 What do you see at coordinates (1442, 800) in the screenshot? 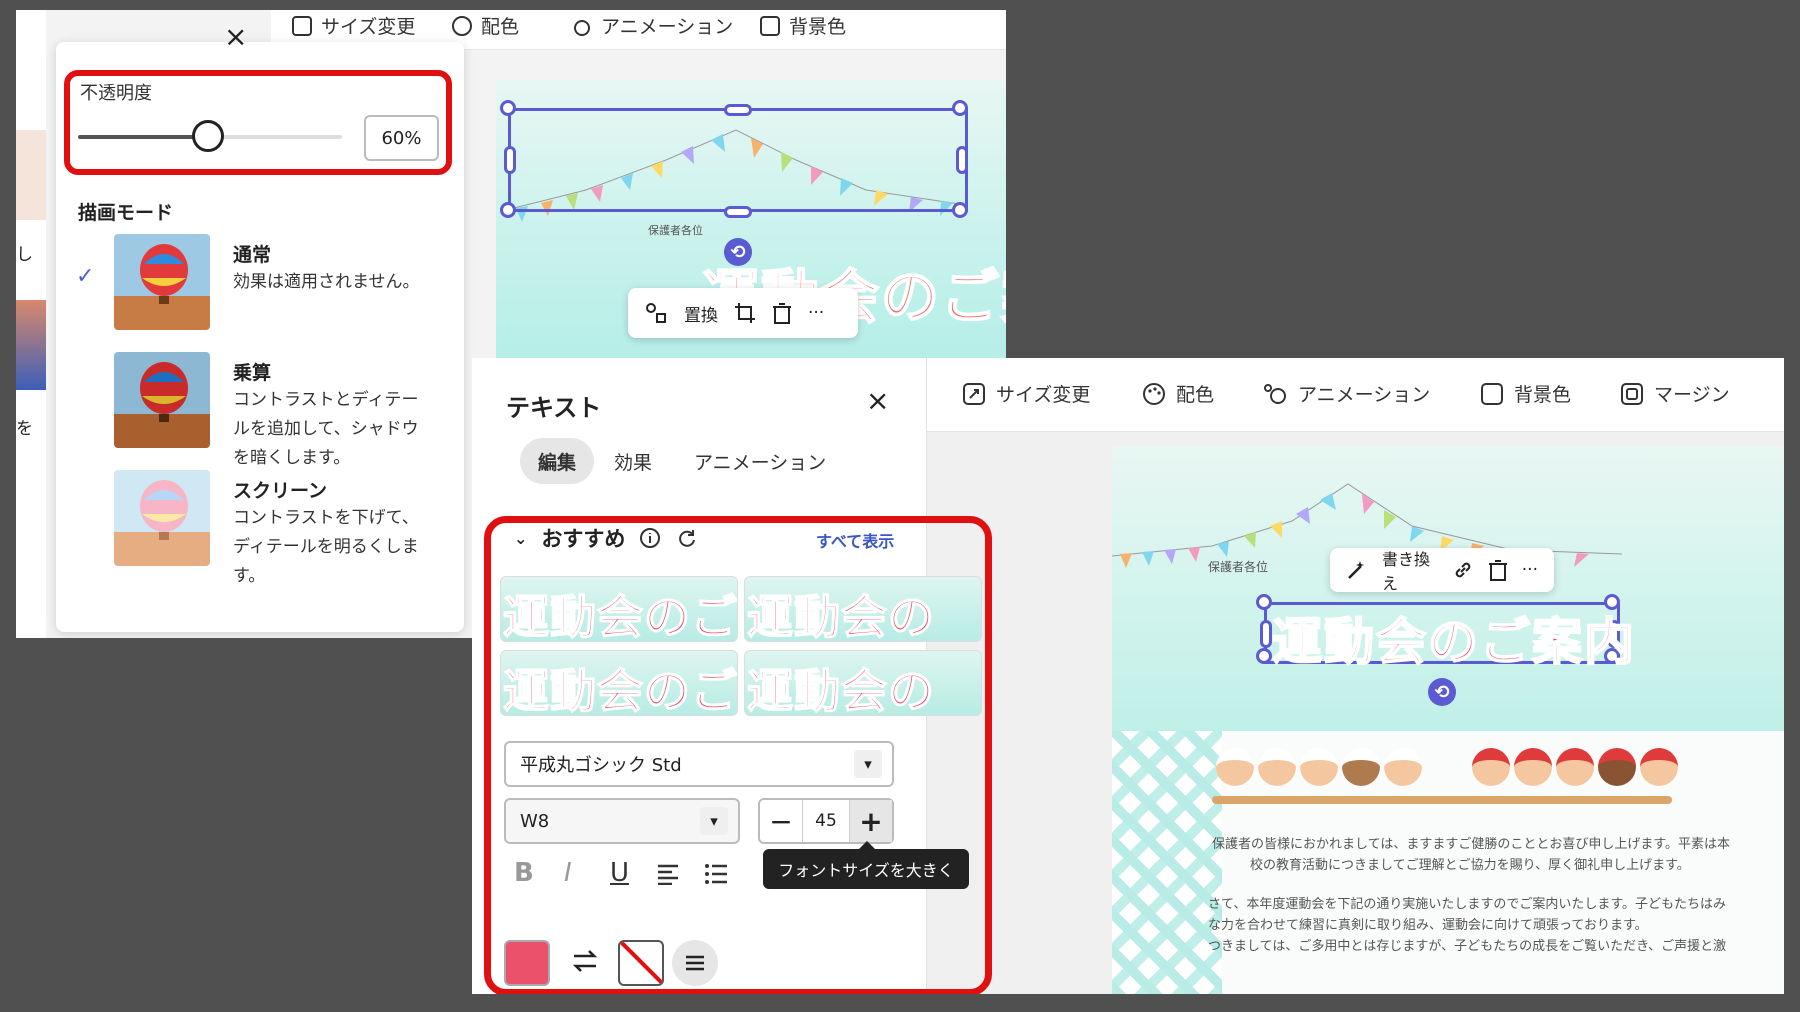
I see `tug-of-war-rope` at bounding box center [1442, 800].